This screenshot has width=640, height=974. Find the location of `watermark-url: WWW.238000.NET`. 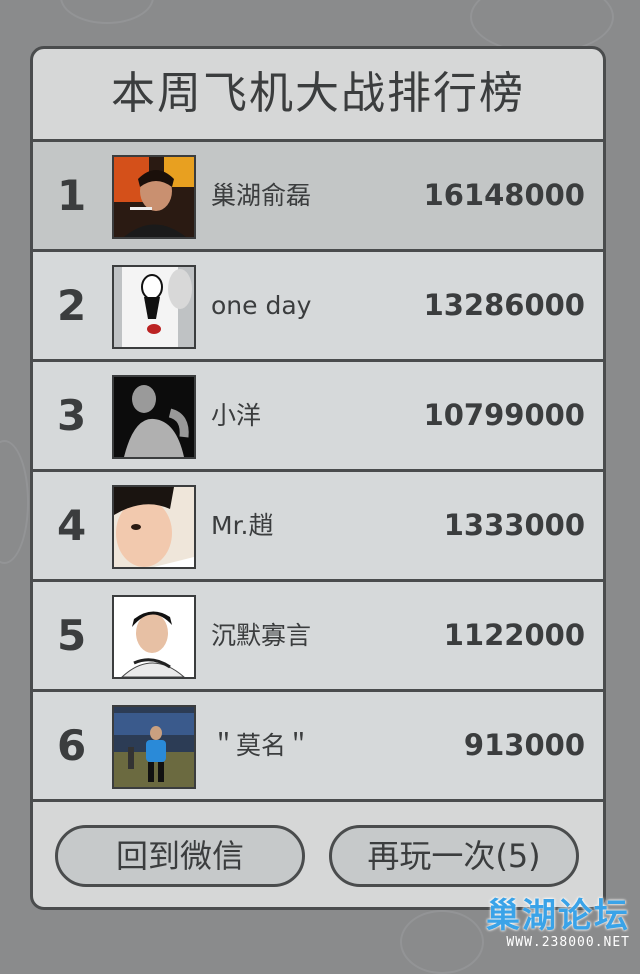

watermark-url: WWW.238000.NET is located at coordinates (568, 942).